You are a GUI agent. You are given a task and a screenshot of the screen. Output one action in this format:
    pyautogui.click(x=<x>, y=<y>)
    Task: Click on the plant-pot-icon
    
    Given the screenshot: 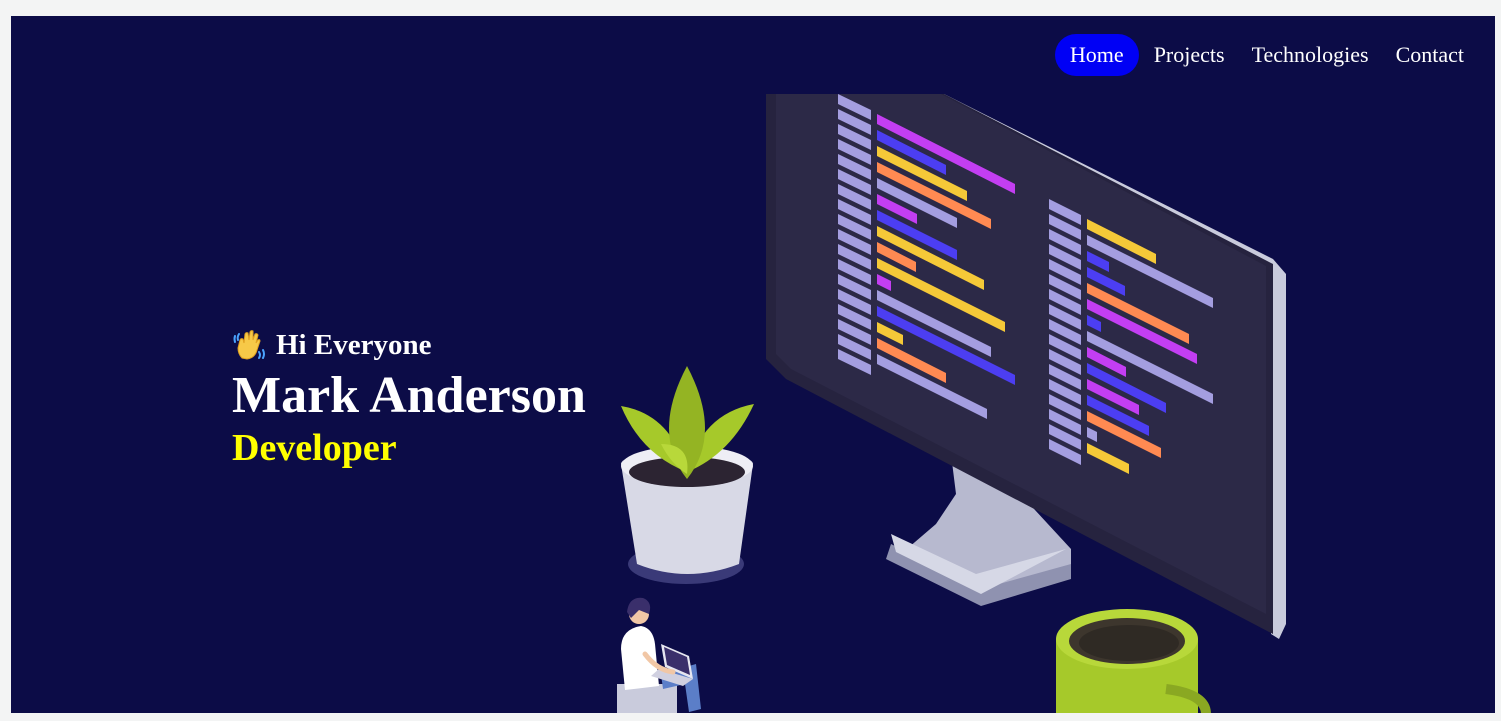 What is the action you would take?
    pyautogui.click(x=687, y=475)
    